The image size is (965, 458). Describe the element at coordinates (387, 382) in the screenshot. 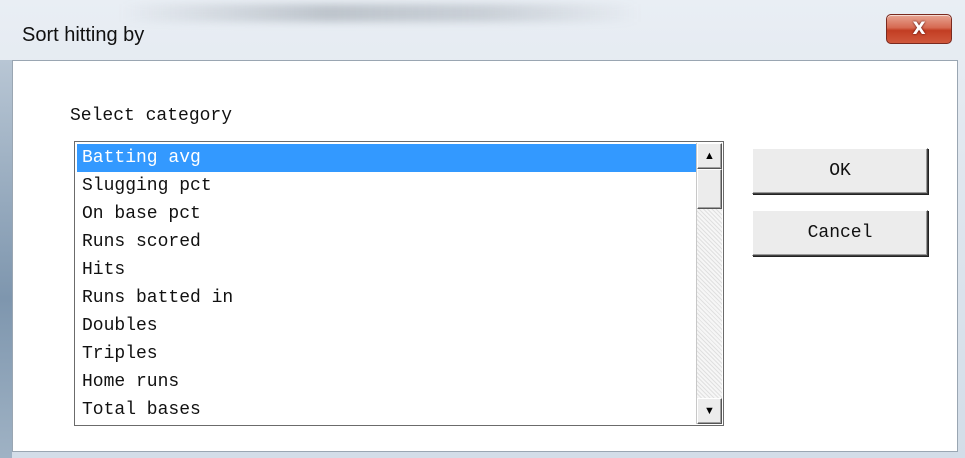

I see `list-item-home-runs: Home runs` at that location.